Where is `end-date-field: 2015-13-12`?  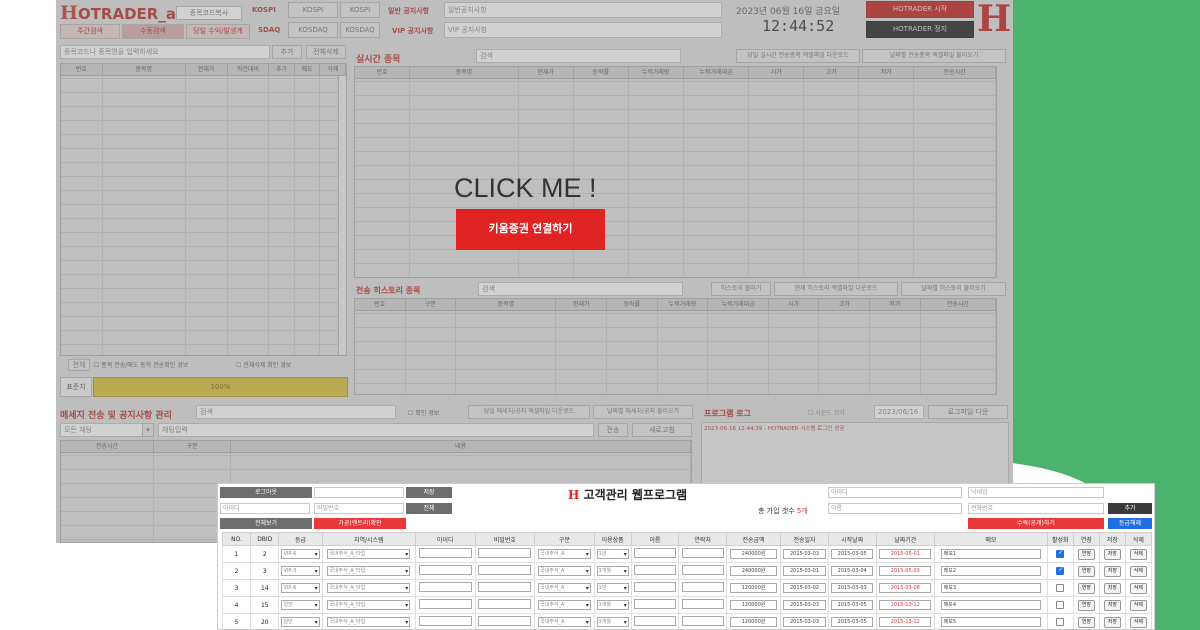 end-date-field: 2015-13-12 is located at coordinates (905, 605).